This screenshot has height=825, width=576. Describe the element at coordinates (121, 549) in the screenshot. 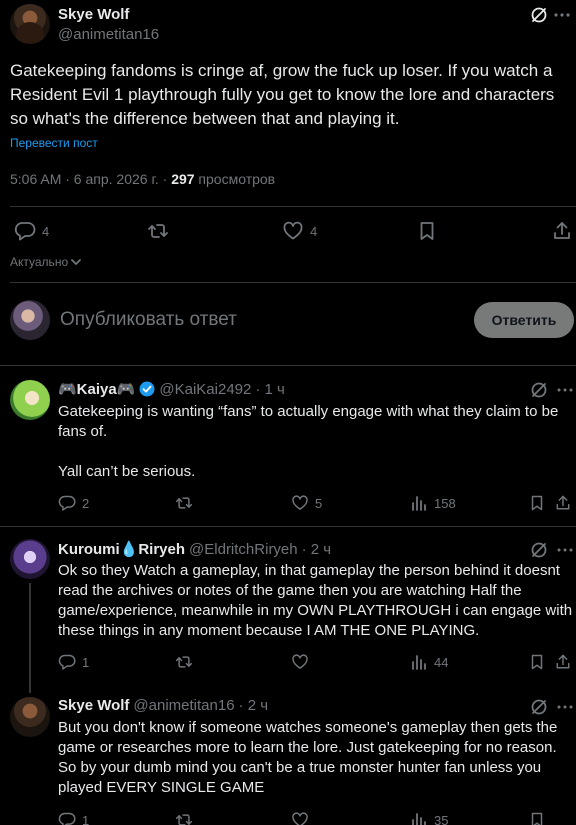

I see `author-name: Kuroumi💧Riryeh` at that location.